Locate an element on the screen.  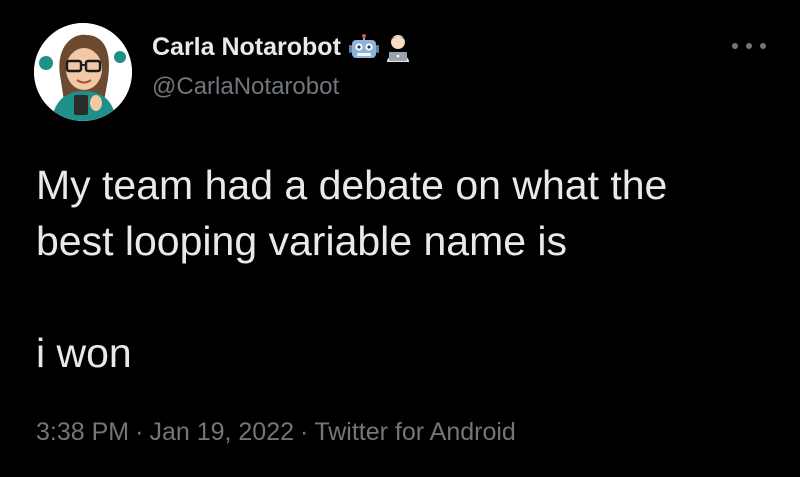
avatar-image is located at coordinates (83, 72).